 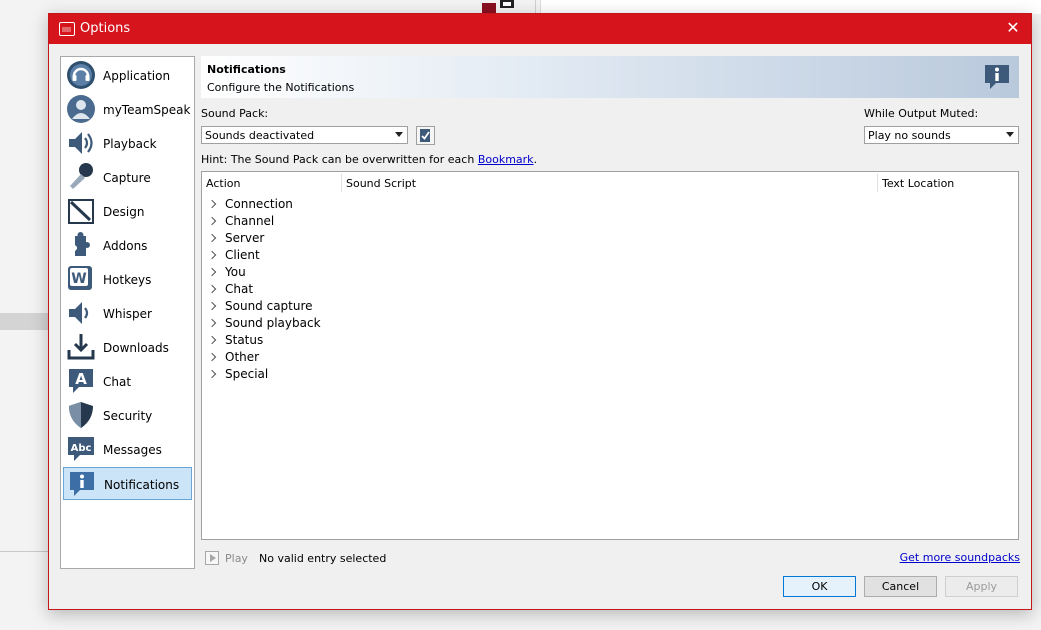 What do you see at coordinates (900, 586) in the screenshot?
I see `cancel-button: Cancel` at bounding box center [900, 586].